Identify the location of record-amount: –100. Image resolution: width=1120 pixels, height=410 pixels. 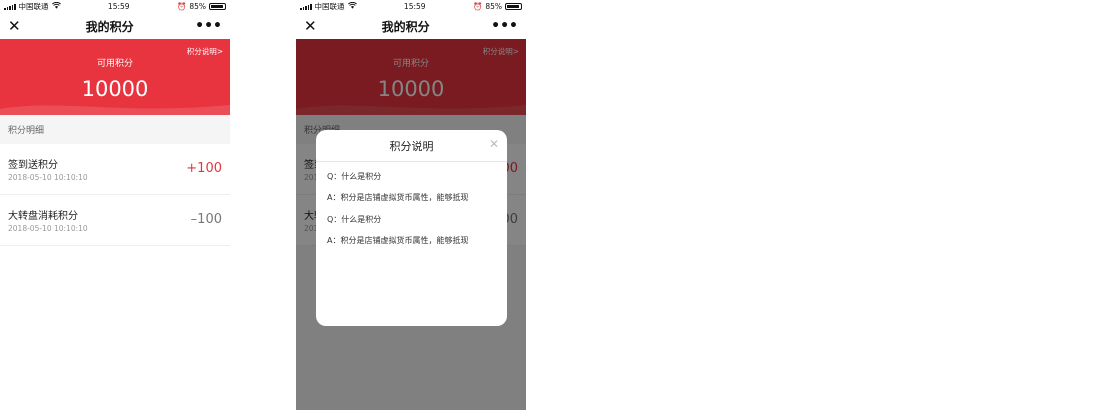
(206, 219).